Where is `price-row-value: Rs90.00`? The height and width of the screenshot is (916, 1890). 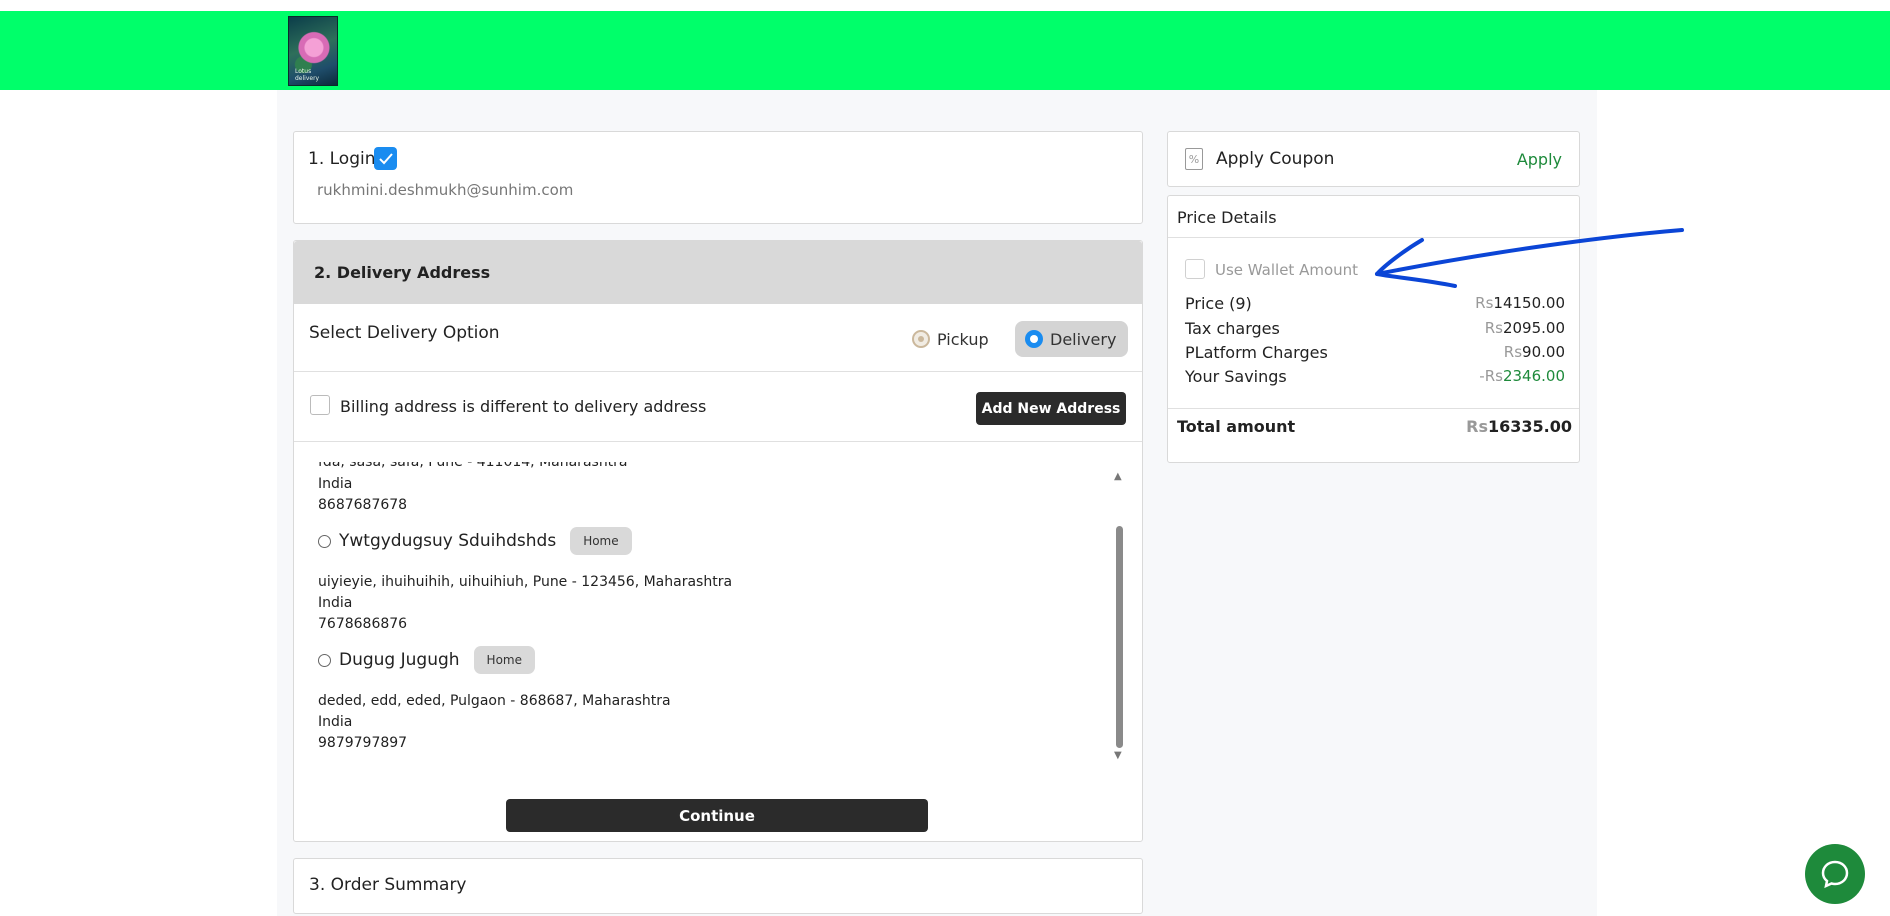 price-row-value: Rs90.00 is located at coordinates (1534, 352).